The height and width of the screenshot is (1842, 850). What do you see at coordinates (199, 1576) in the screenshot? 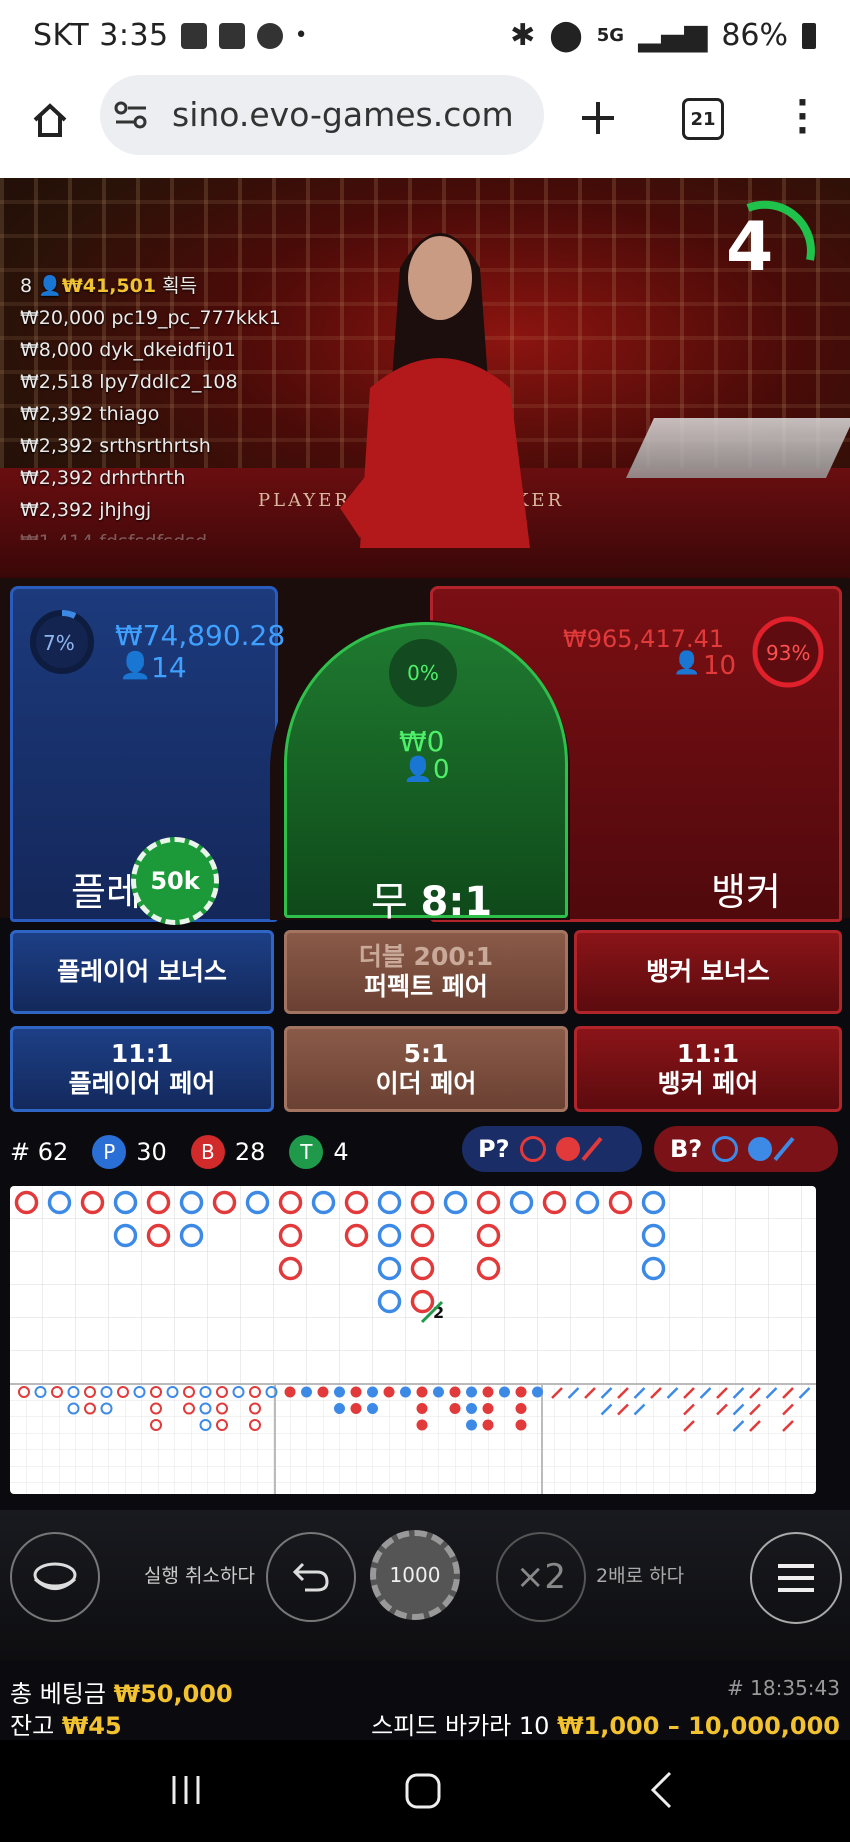
I see `undo-label: 실행 취소하다` at bounding box center [199, 1576].